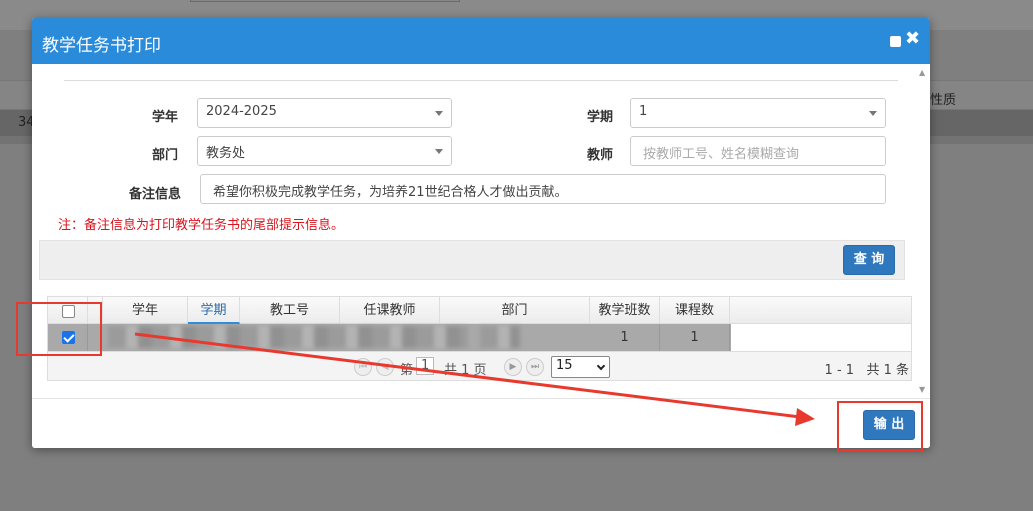 Image resolution: width=1033 pixels, height=511 pixels. I want to click on remark-input-value: 希望你积极完成教学任务，为培养21世纪合格人才做出贡献。, so click(390, 192).